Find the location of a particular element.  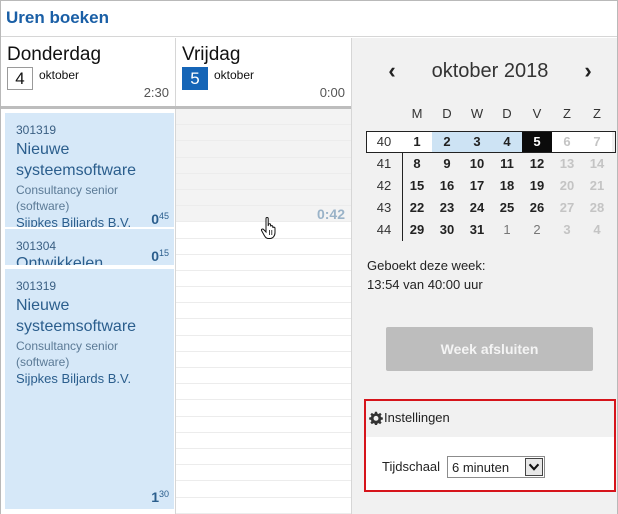

day-name: Vrijdag is located at coordinates (211, 54).